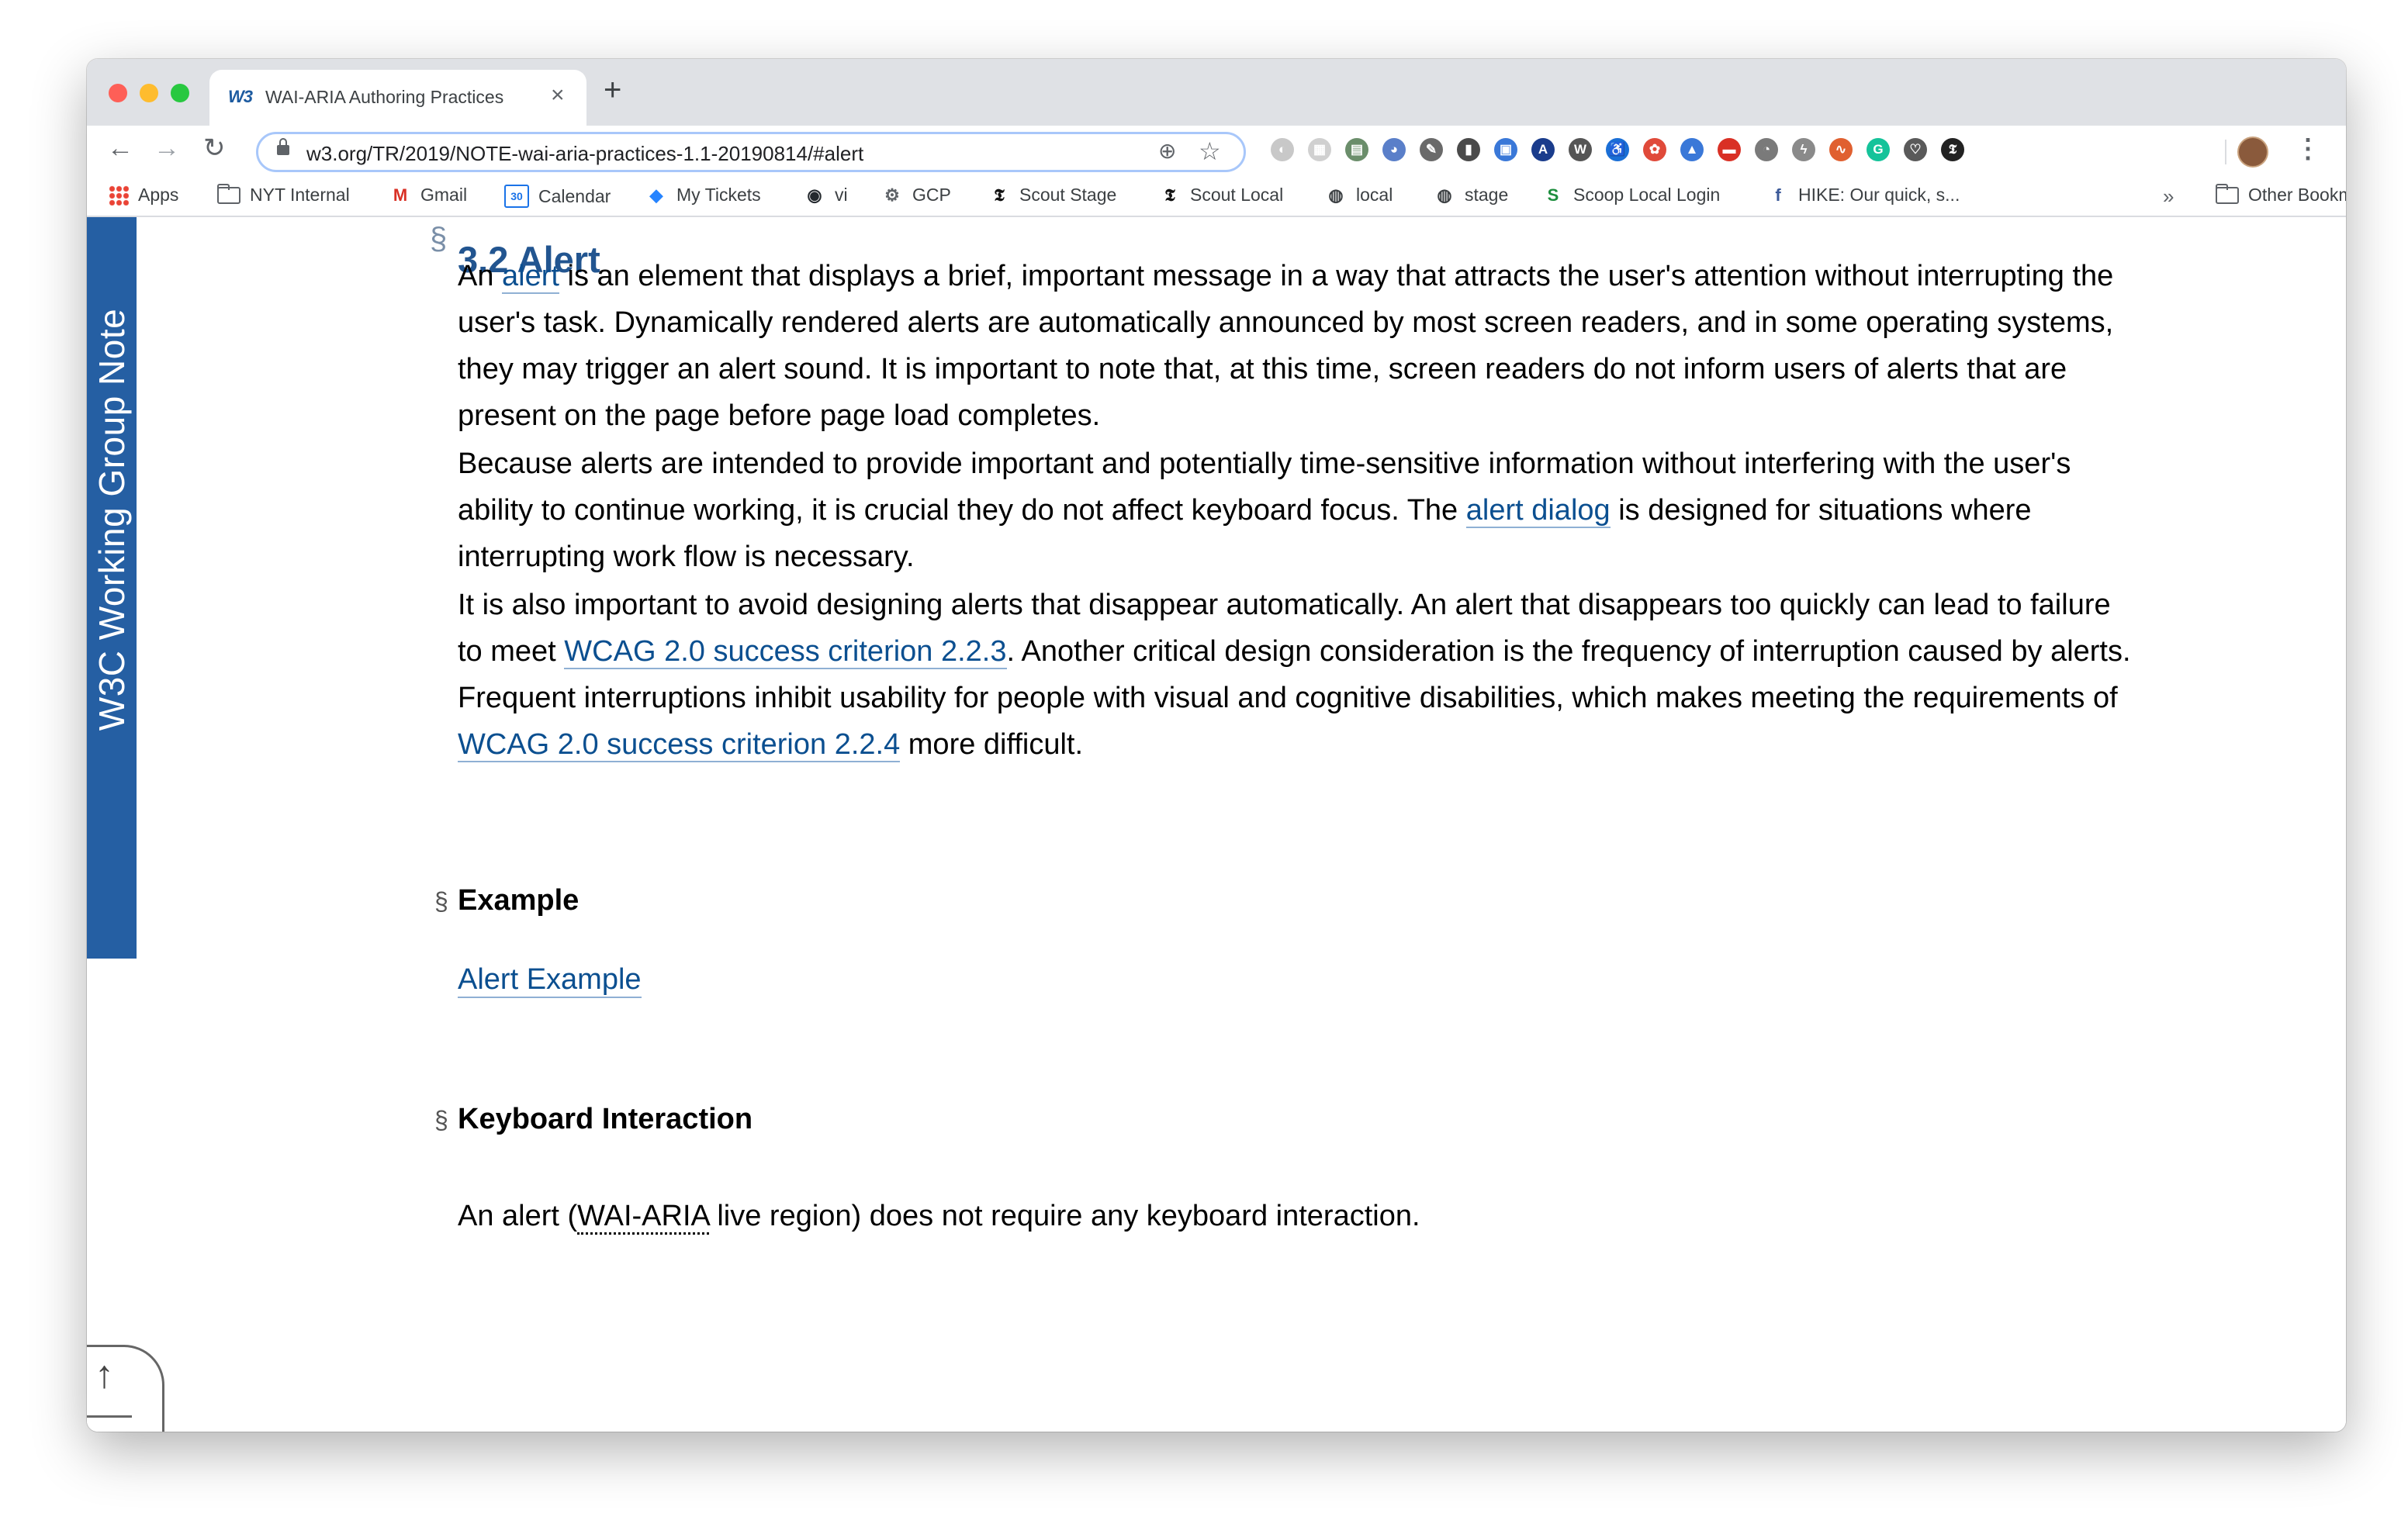 The width and height of the screenshot is (2408, 1534). I want to click on gmail-icon: M, so click(401, 195).